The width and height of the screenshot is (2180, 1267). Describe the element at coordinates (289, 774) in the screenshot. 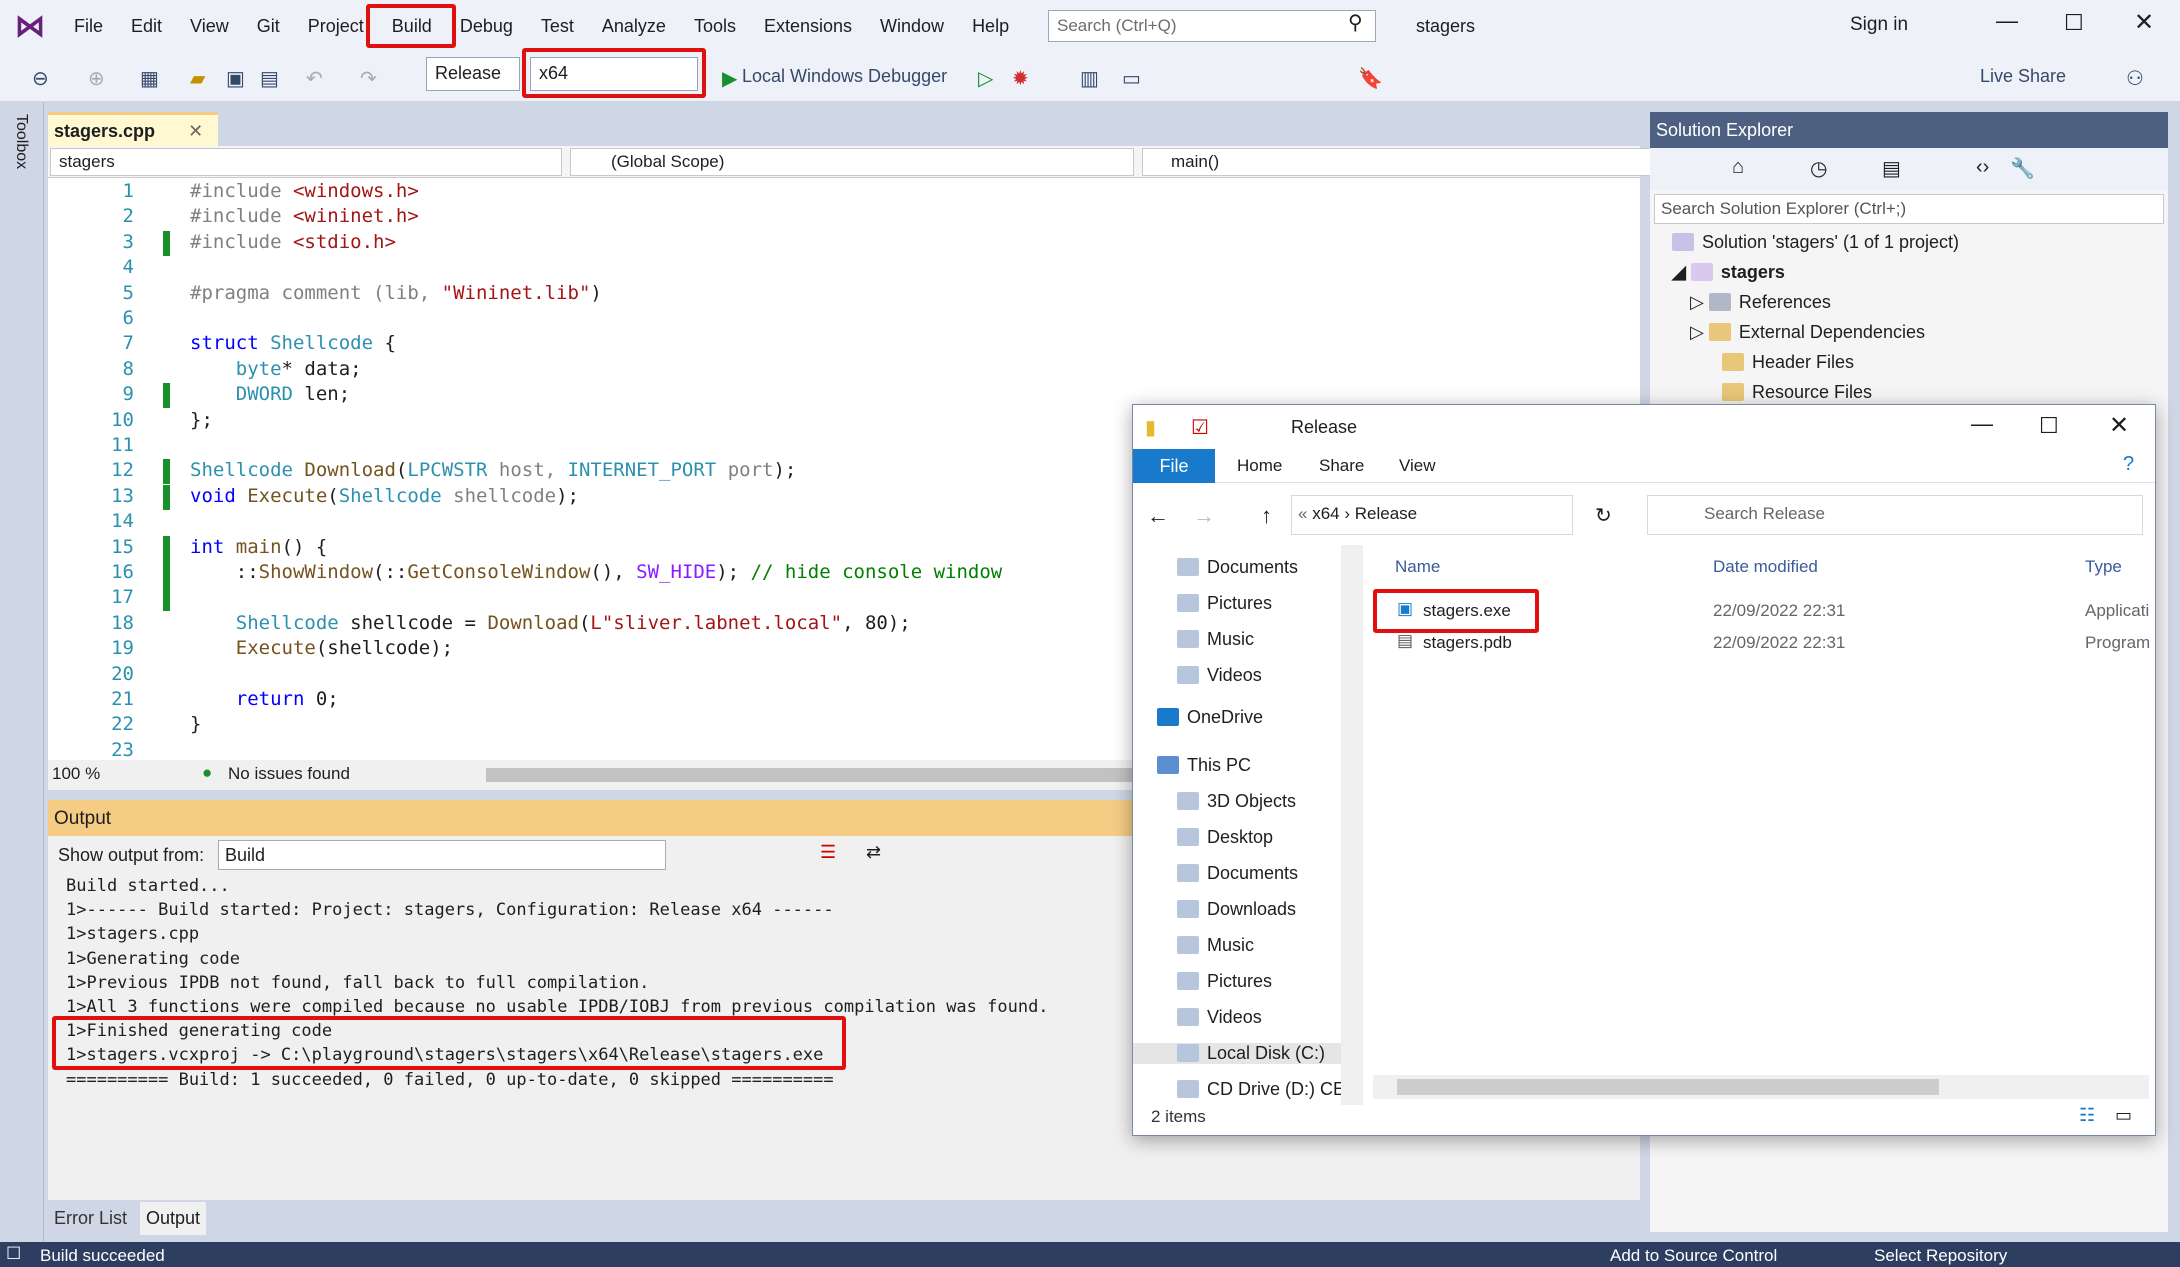

I see `issues-status: No issues found` at that location.